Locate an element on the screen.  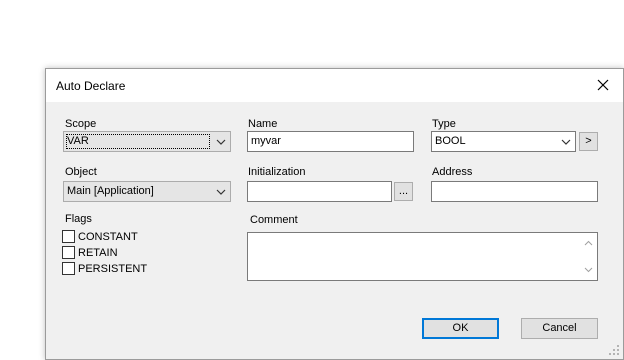
scroll-up-icon is located at coordinates (588, 243).